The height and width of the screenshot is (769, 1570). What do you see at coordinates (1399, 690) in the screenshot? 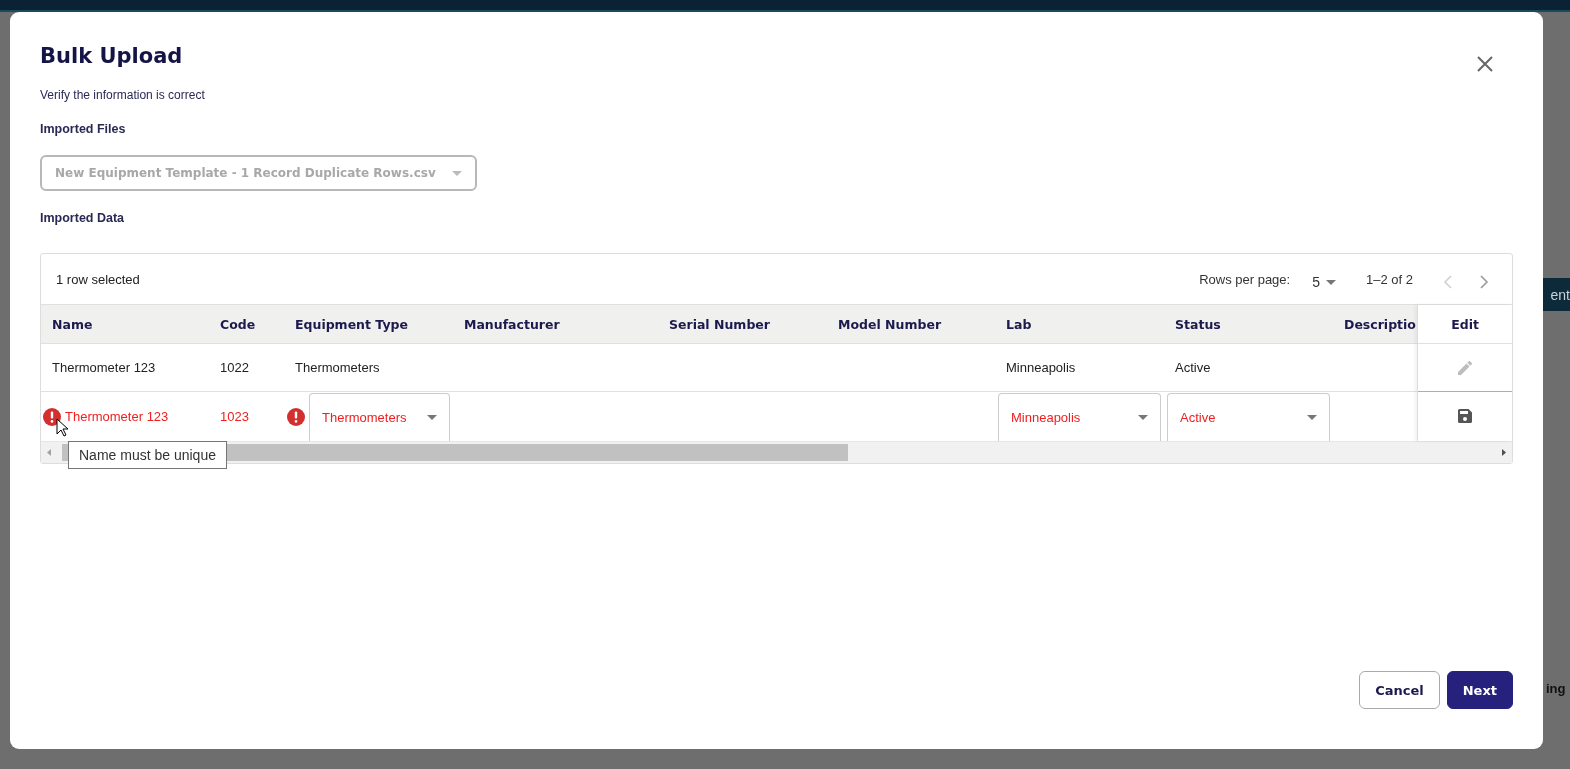
I see `cancel-button: Cancel` at bounding box center [1399, 690].